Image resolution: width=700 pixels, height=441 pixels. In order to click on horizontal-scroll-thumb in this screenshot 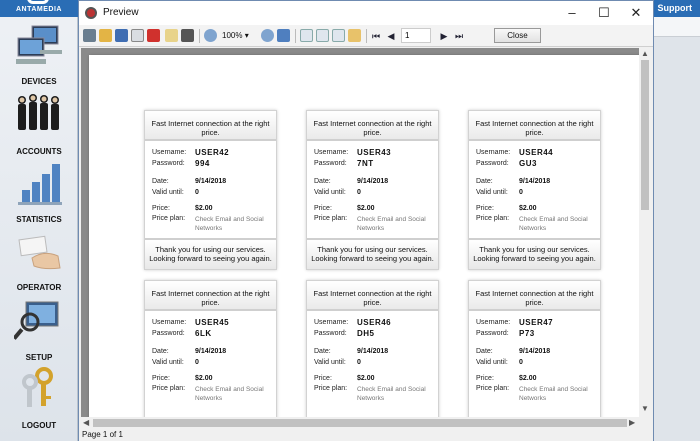, I will do `click(360, 423)`.